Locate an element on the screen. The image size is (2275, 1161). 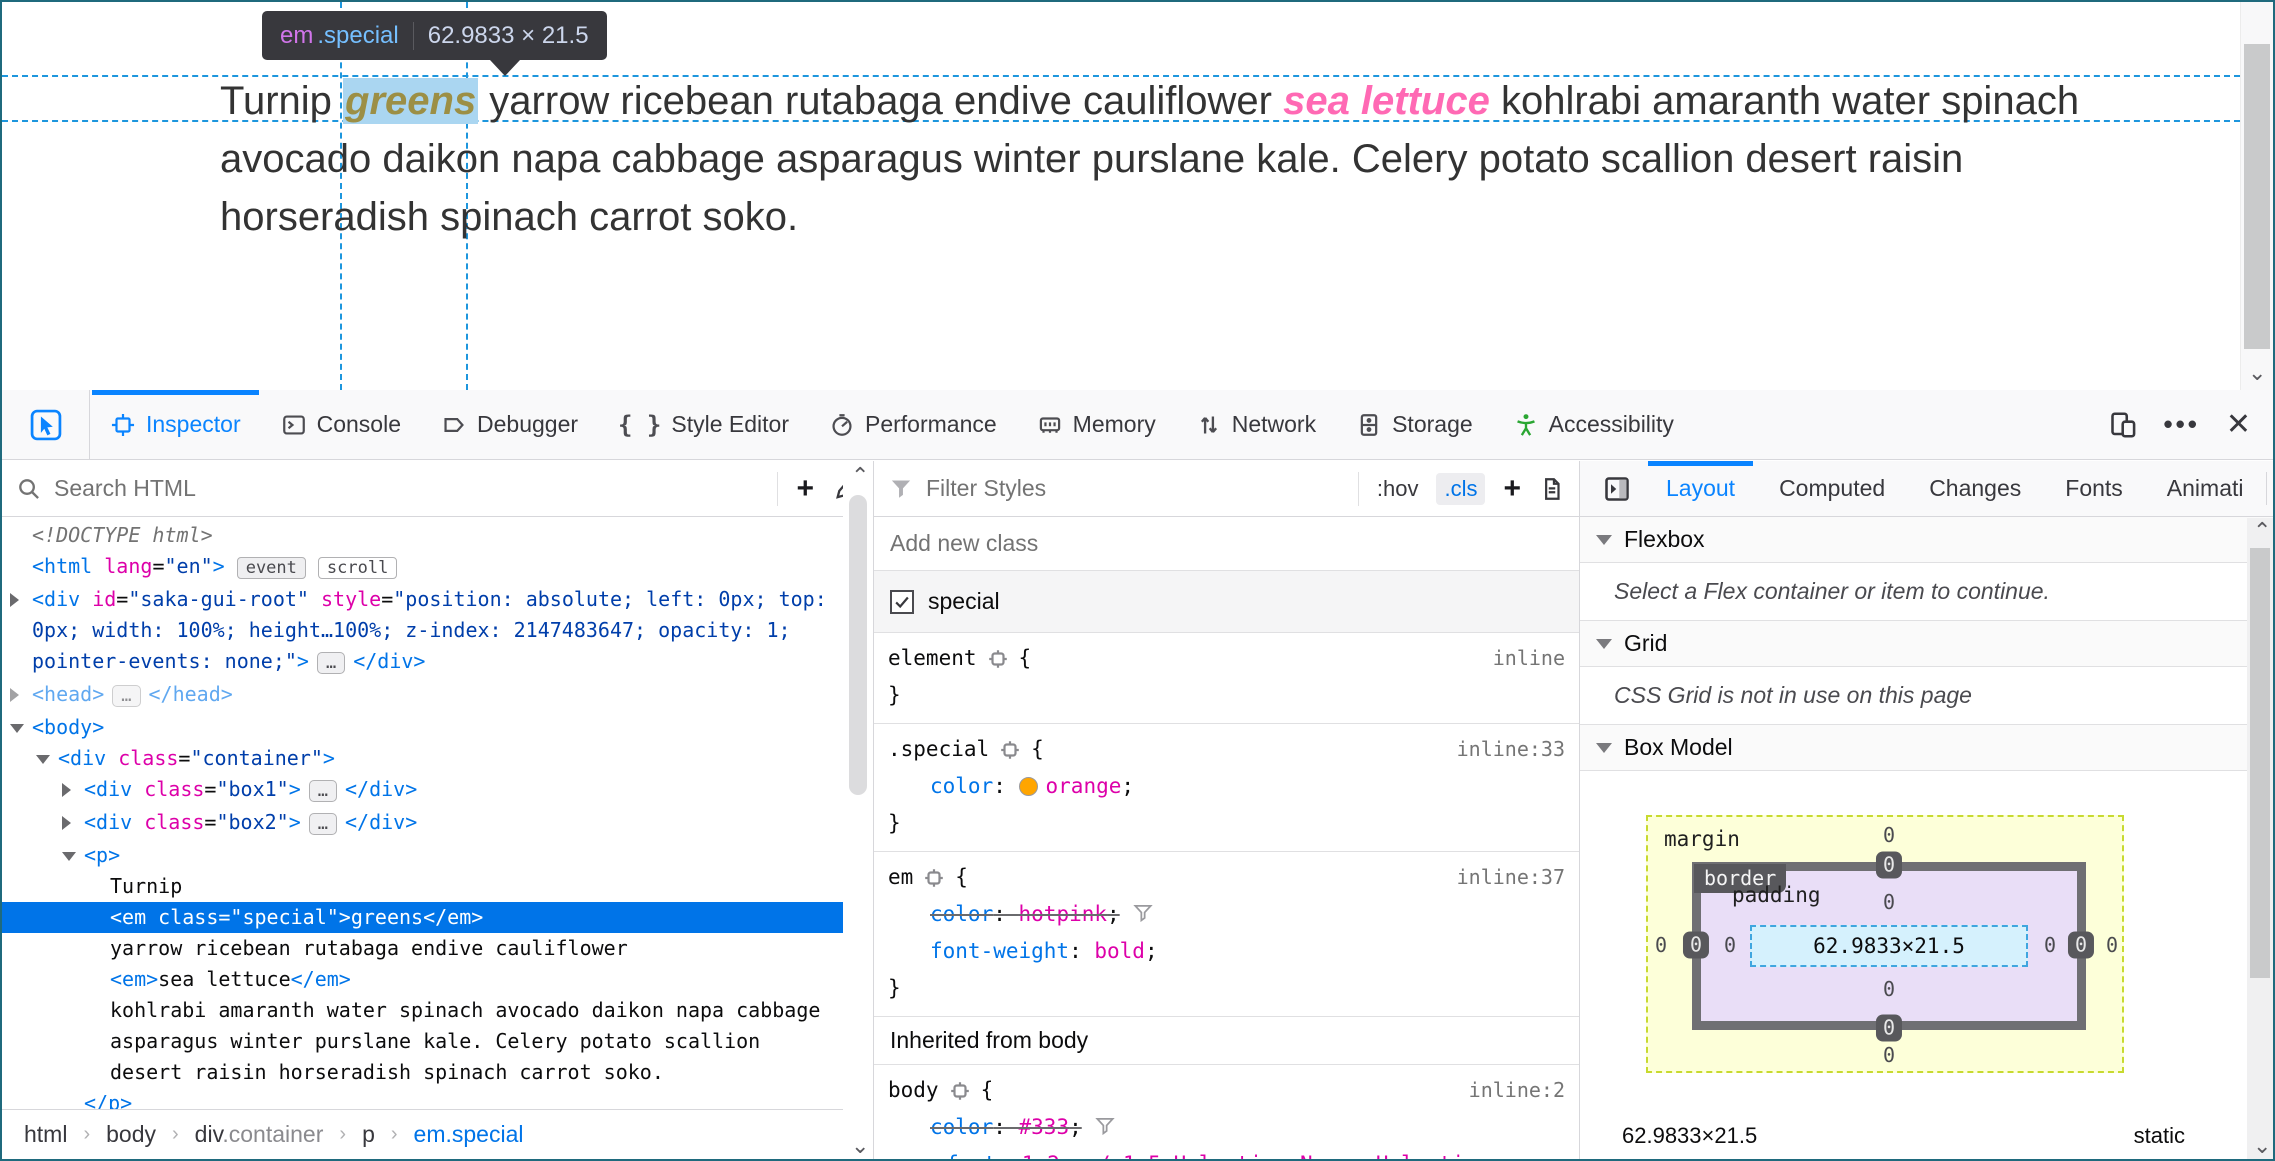
tab-memory: Memory is located at coordinates (1096, 424).